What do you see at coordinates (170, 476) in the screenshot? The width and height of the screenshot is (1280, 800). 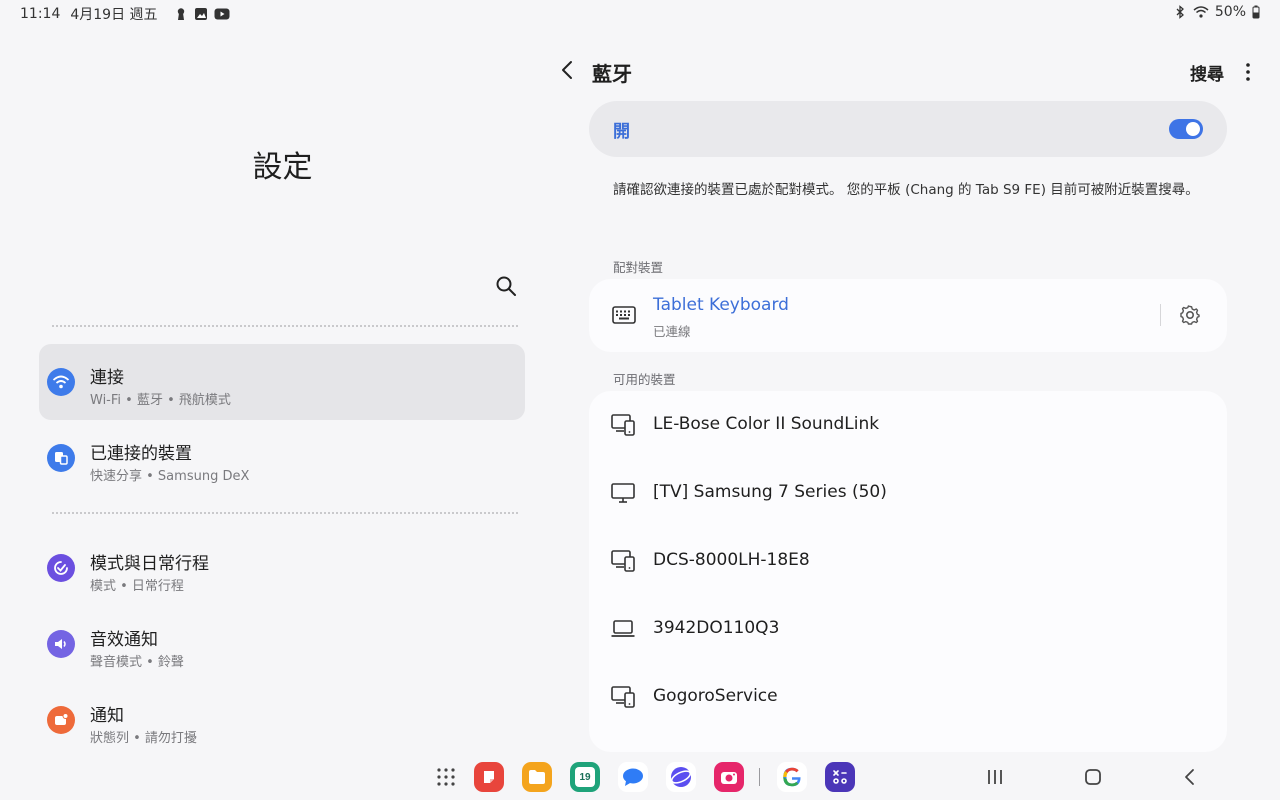 I see `menu-item-subtitle: 快速分享 • Samsung DeX` at bounding box center [170, 476].